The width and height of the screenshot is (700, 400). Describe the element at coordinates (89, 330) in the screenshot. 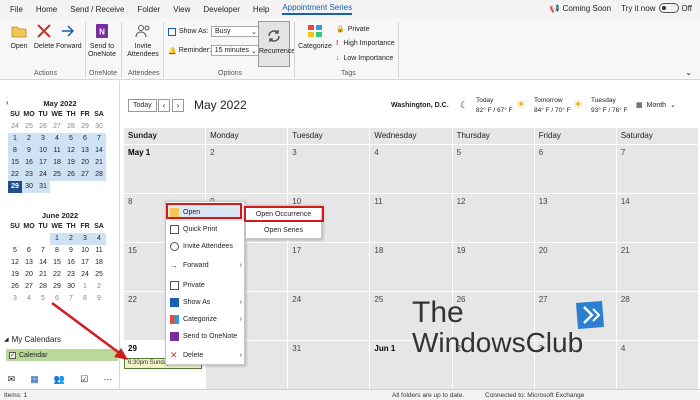

I see `annotation-arrow` at that location.